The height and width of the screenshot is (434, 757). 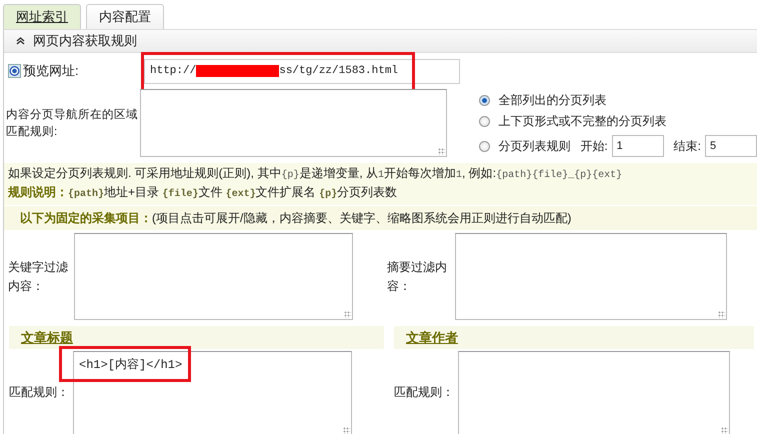 What do you see at coordinates (731, 146) in the screenshot?
I see `end-field: 5` at bounding box center [731, 146].